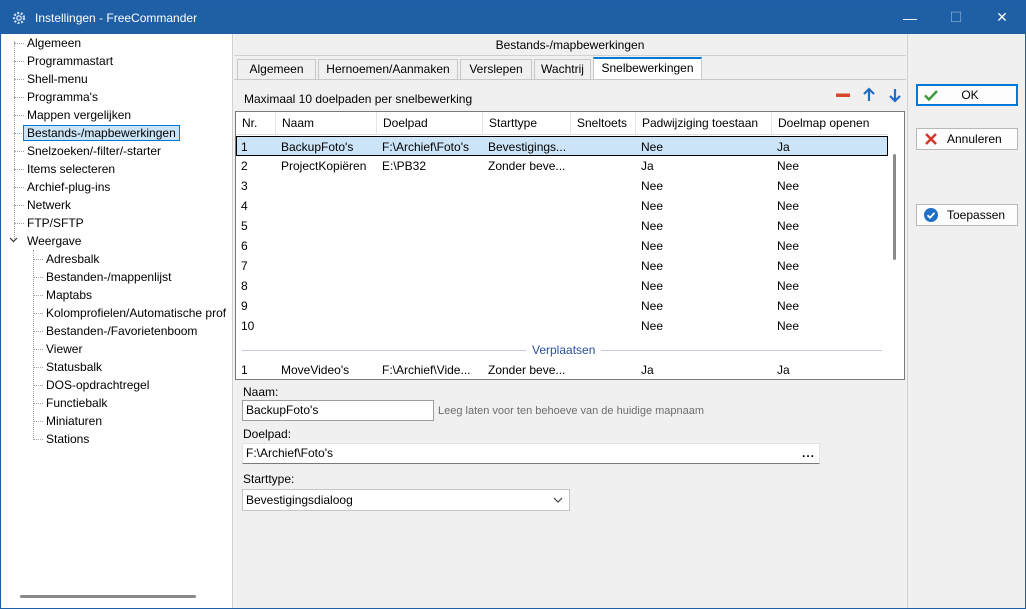 Image resolution: width=1026 pixels, height=609 pixels. Describe the element at coordinates (830, 123) in the screenshot. I see `column-header-doelmap-openen: Doelmap openen` at that location.